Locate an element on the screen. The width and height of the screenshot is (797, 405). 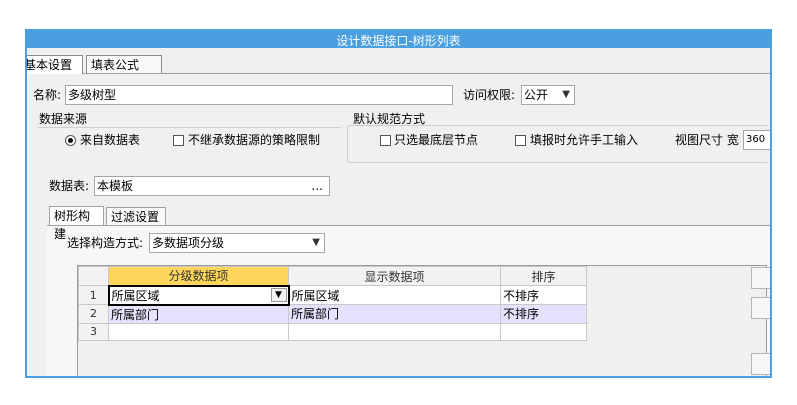
tab-divider is located at coordinates (398, 73).